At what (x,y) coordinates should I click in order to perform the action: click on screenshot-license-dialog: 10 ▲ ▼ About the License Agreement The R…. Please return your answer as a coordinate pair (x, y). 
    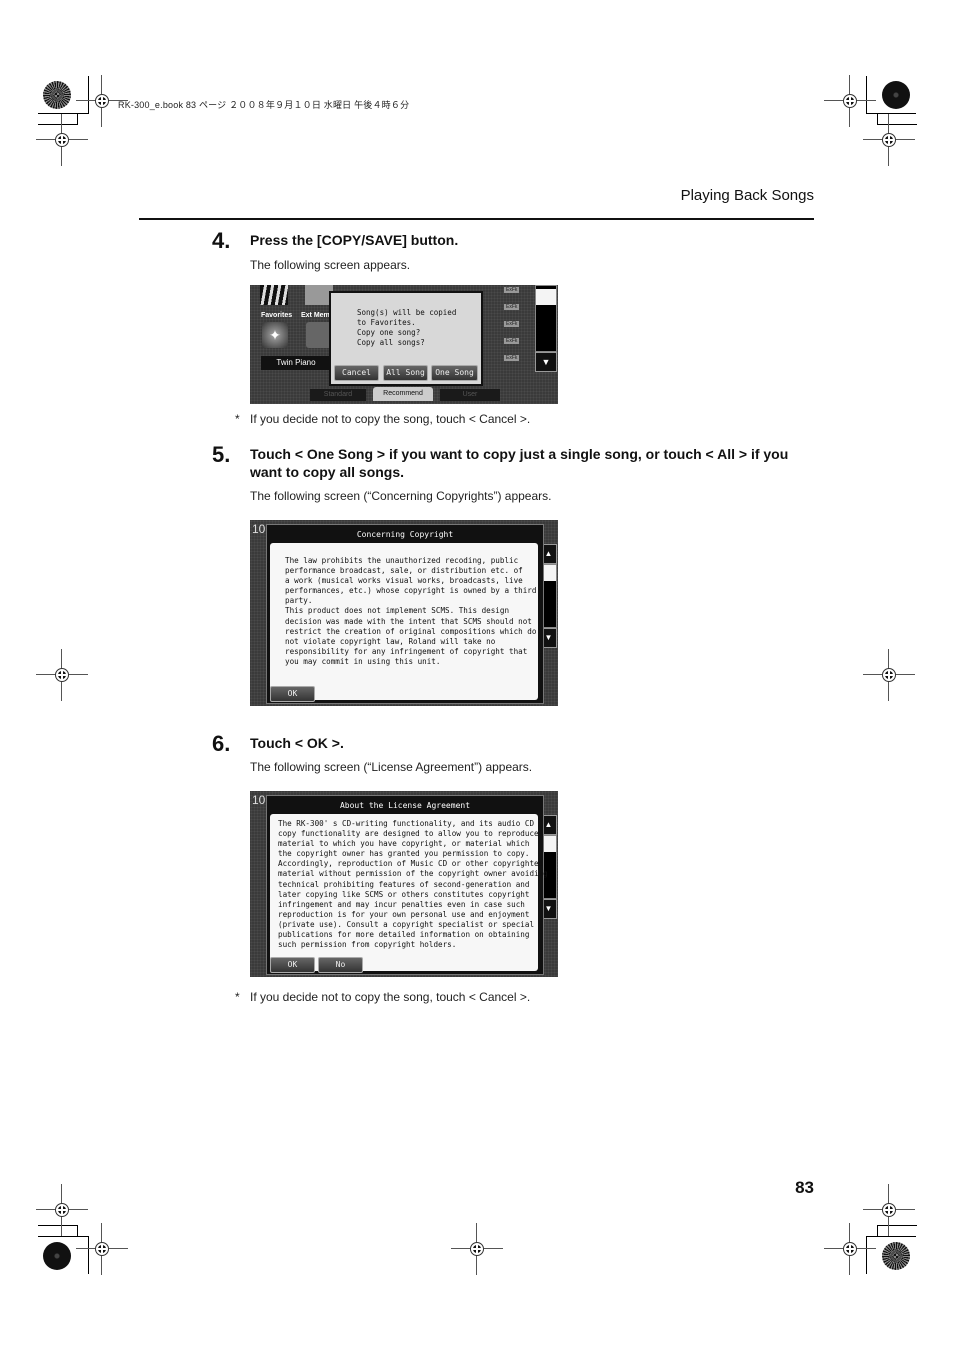
    Looking at the image, I should click on (404, 884).